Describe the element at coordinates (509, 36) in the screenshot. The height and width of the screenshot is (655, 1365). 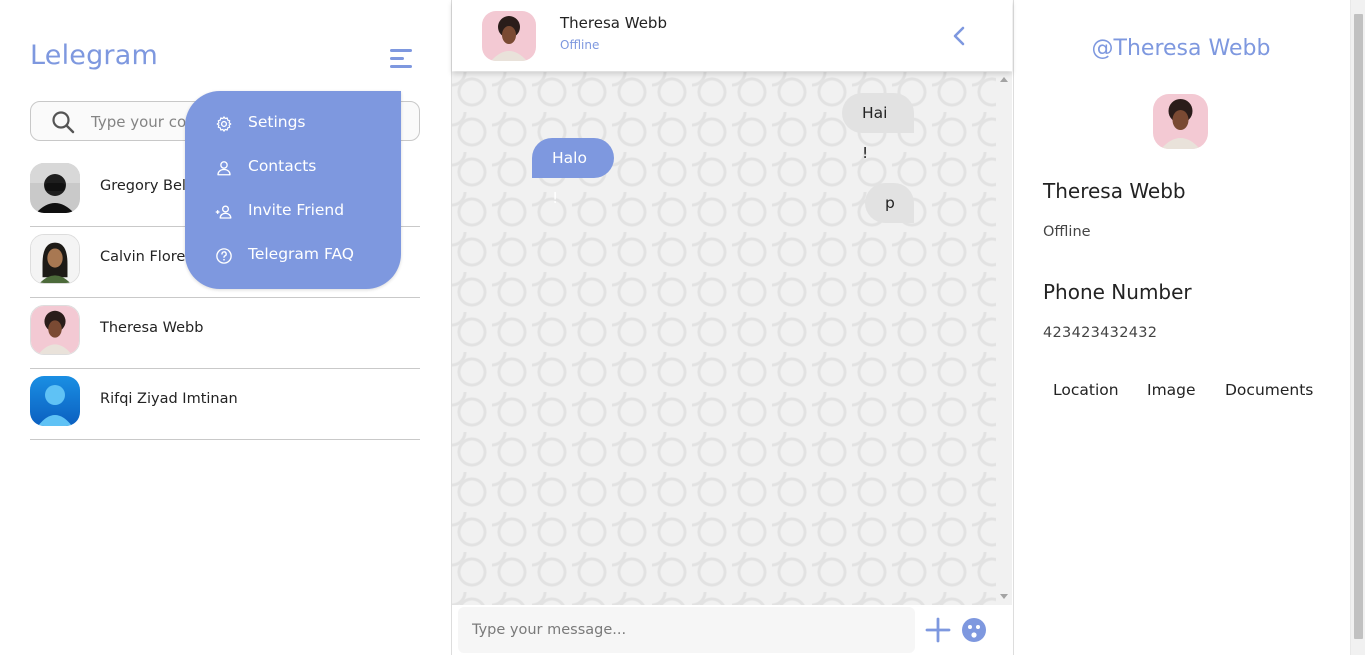
I see `chat-avatar` at that location.